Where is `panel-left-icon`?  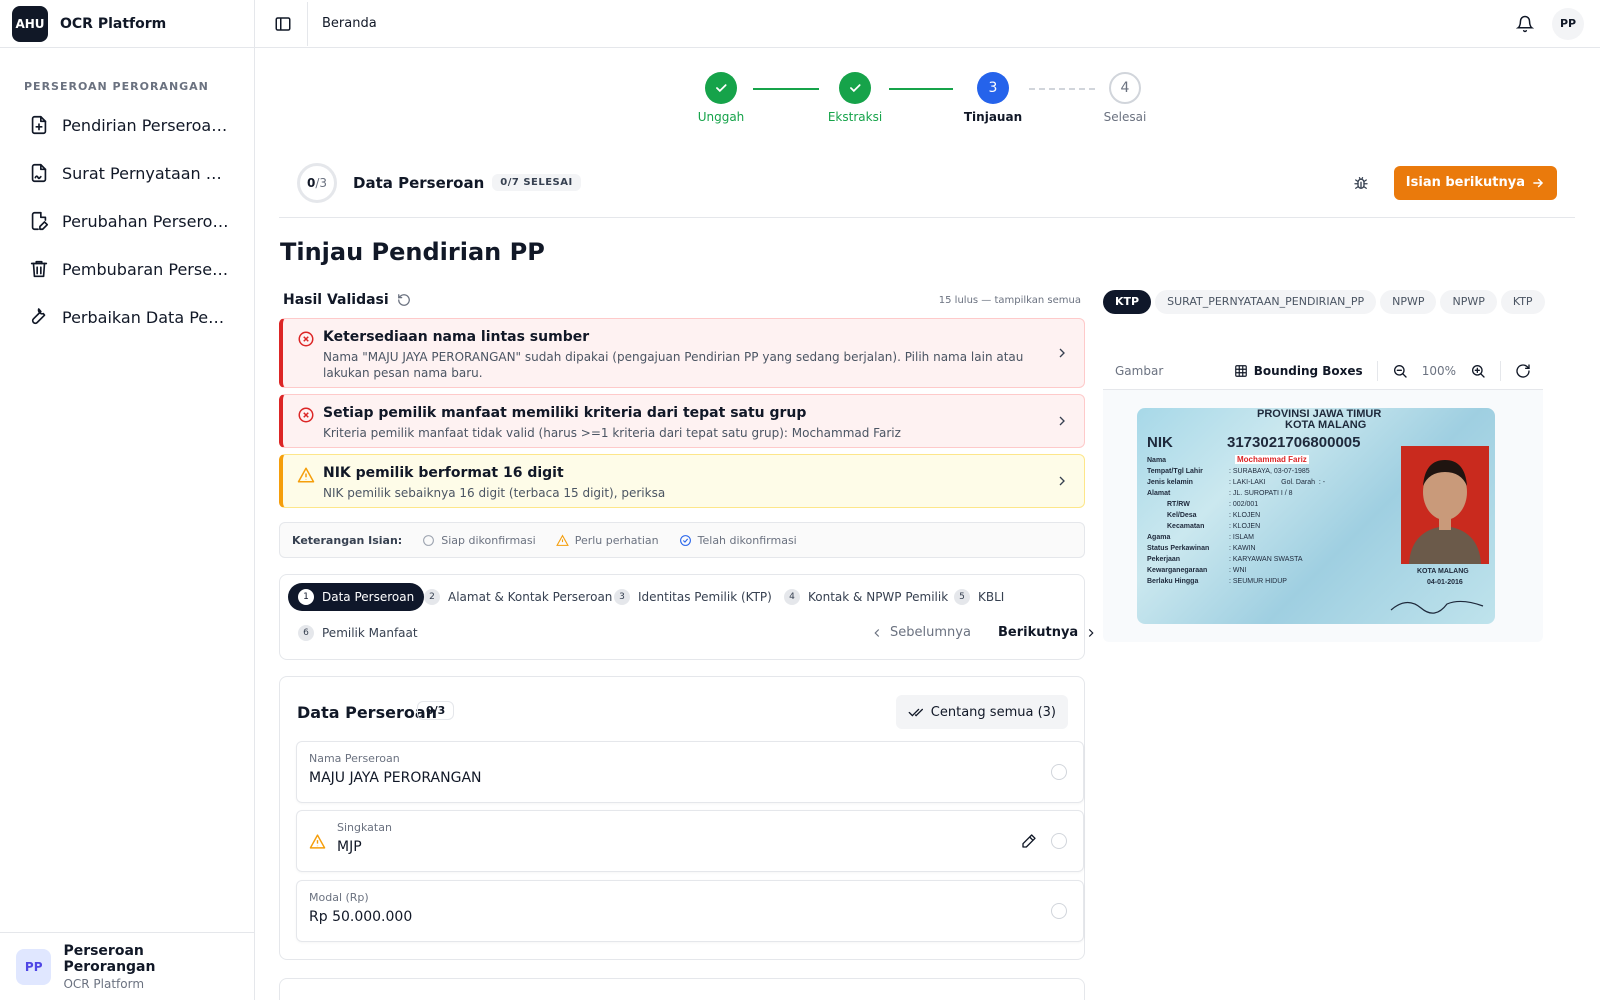
panel-left-icon is located at coordinates (283, 23).